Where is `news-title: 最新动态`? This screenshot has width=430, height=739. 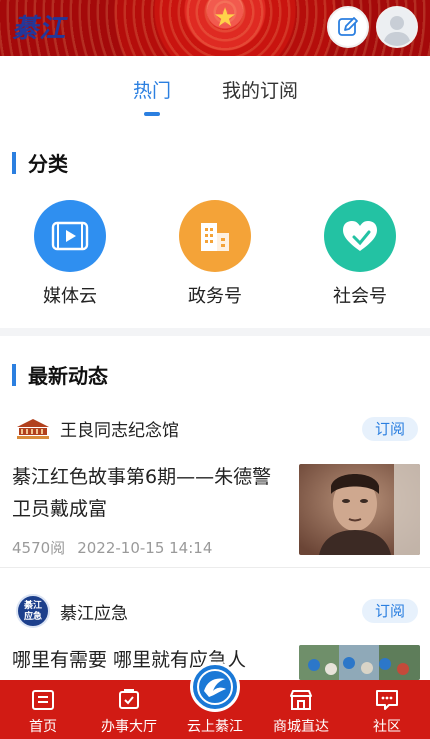
news-title: 最新动态 is located at coordinates (68, 376).